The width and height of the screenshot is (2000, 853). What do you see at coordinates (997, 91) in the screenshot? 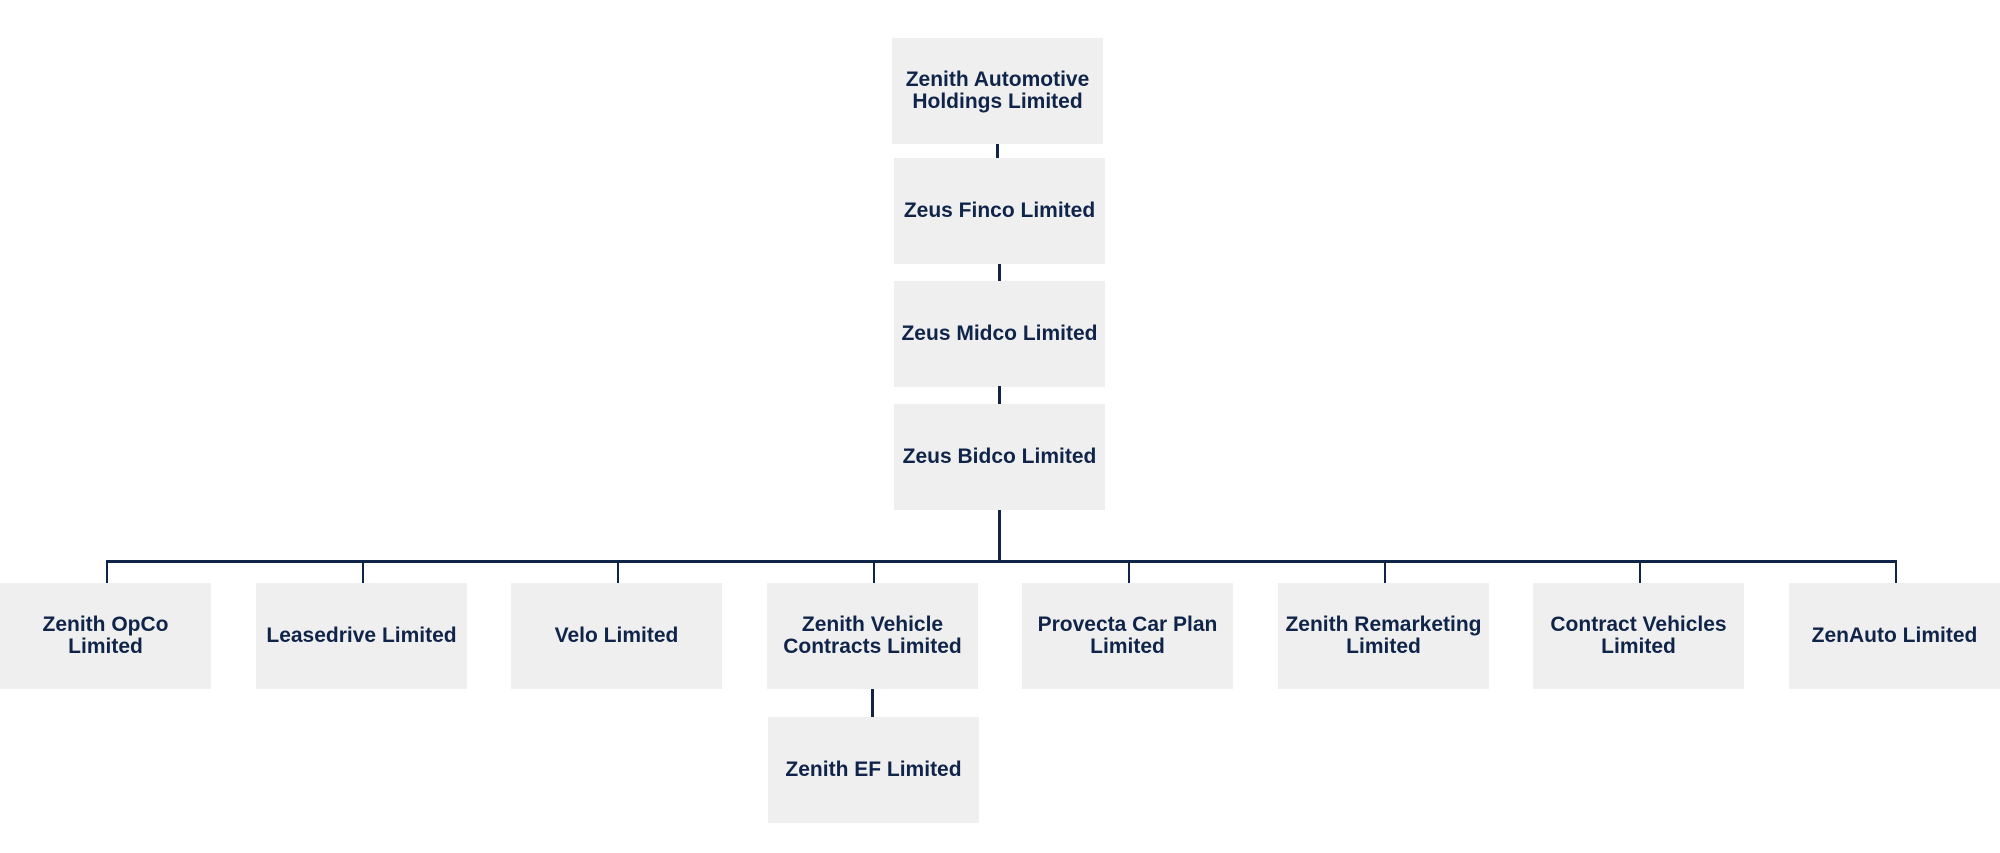
I see `org-node-root: Zenith Automotive Holdings Limited` at bounding box center [997, 91].